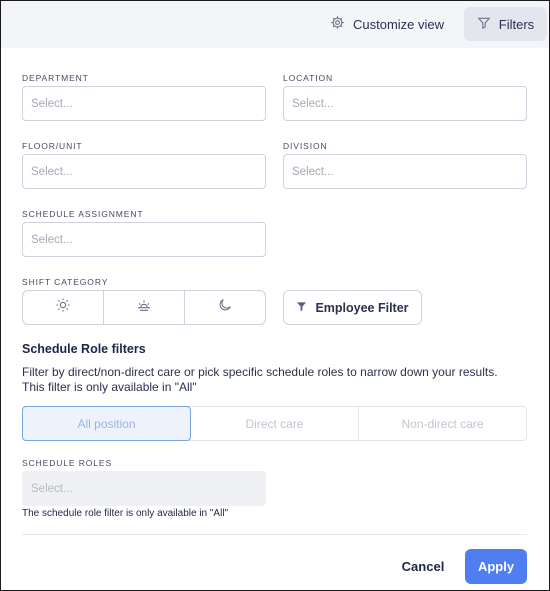  What do you see at coordinates (65, 282) in the screenshot?
I see `shift-category-label: SHIFT CATEGORY` at bounding box center [65, 282].